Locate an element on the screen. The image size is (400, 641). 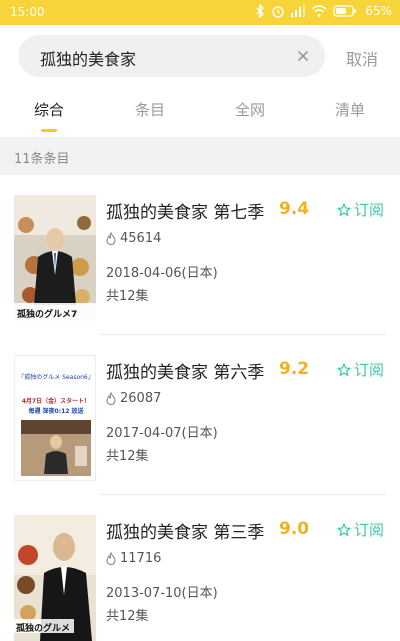
item-title: 孤独的美食家 第七季 is located at coordinates (185, 210).